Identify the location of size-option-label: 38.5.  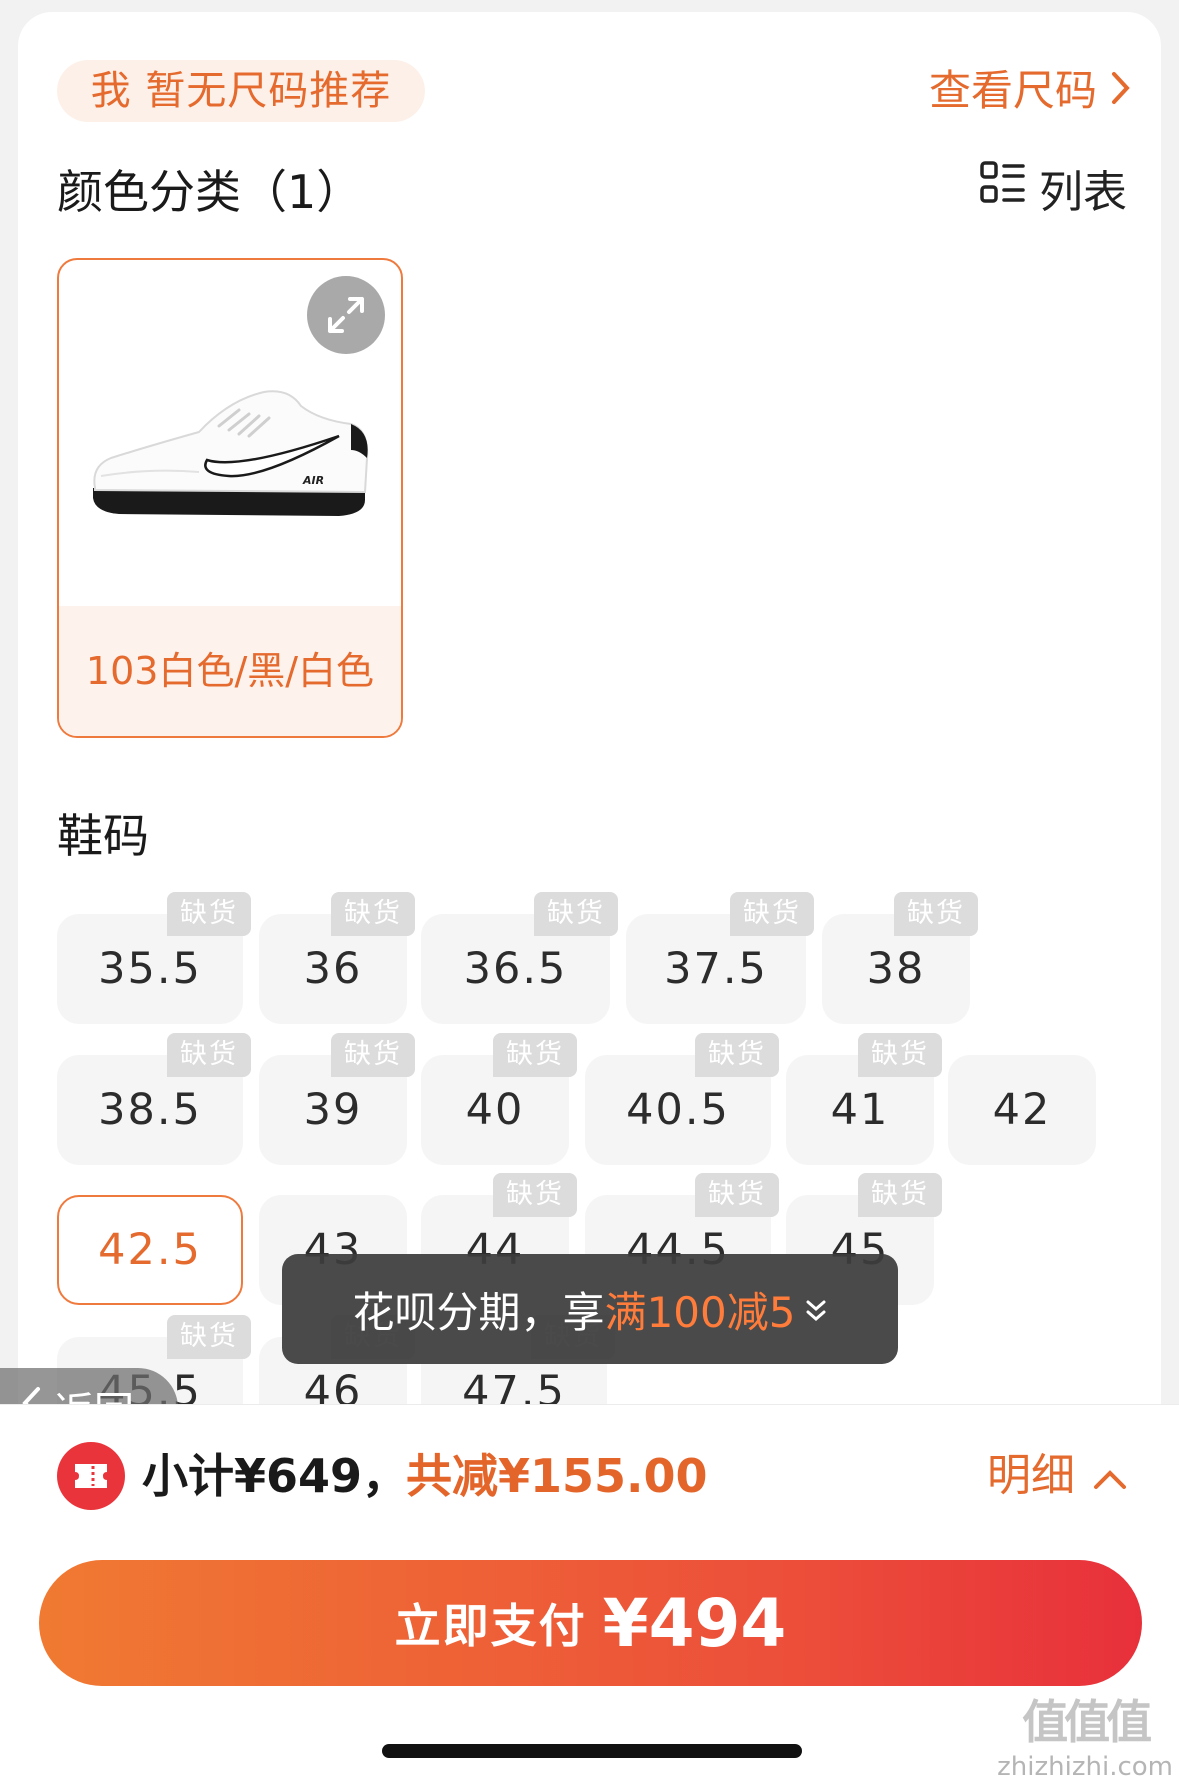
(150, 1110).